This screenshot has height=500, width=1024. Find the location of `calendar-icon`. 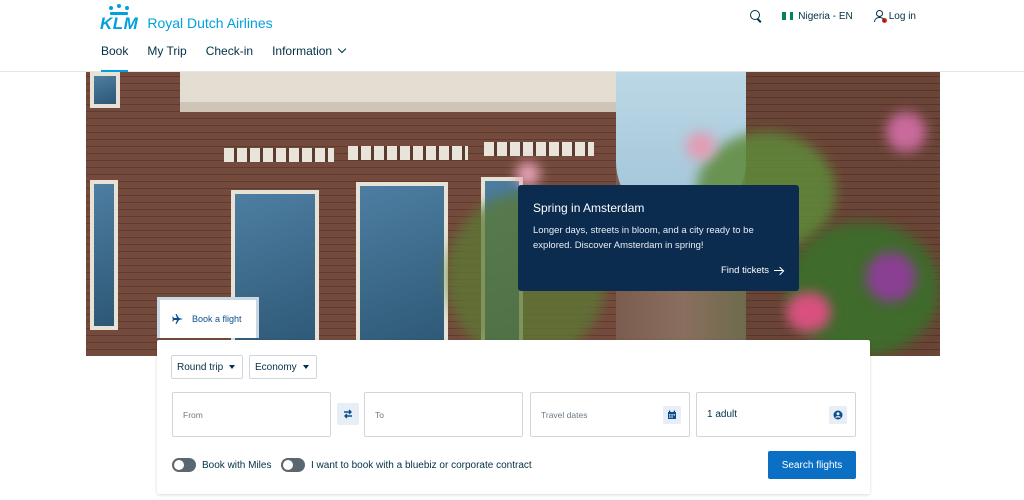

calendar-icon is located at coordinates (672, 415).